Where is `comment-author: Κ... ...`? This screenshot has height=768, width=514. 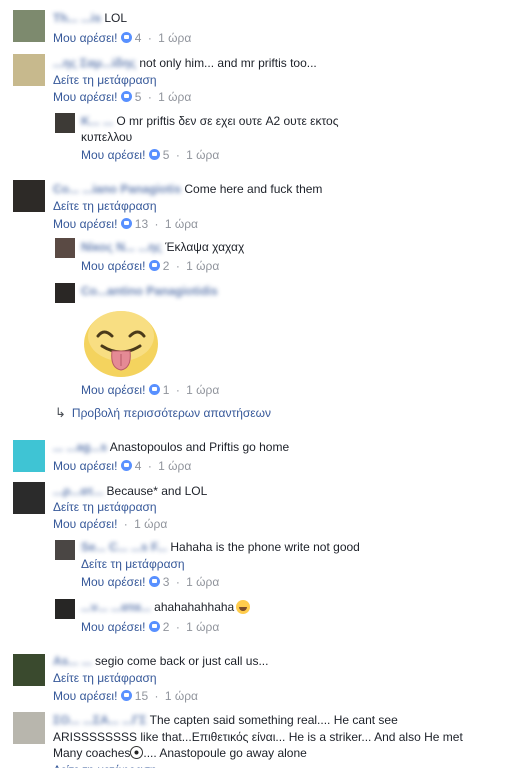
comment-author: Κ... ... is located at coordinates (97, 121).